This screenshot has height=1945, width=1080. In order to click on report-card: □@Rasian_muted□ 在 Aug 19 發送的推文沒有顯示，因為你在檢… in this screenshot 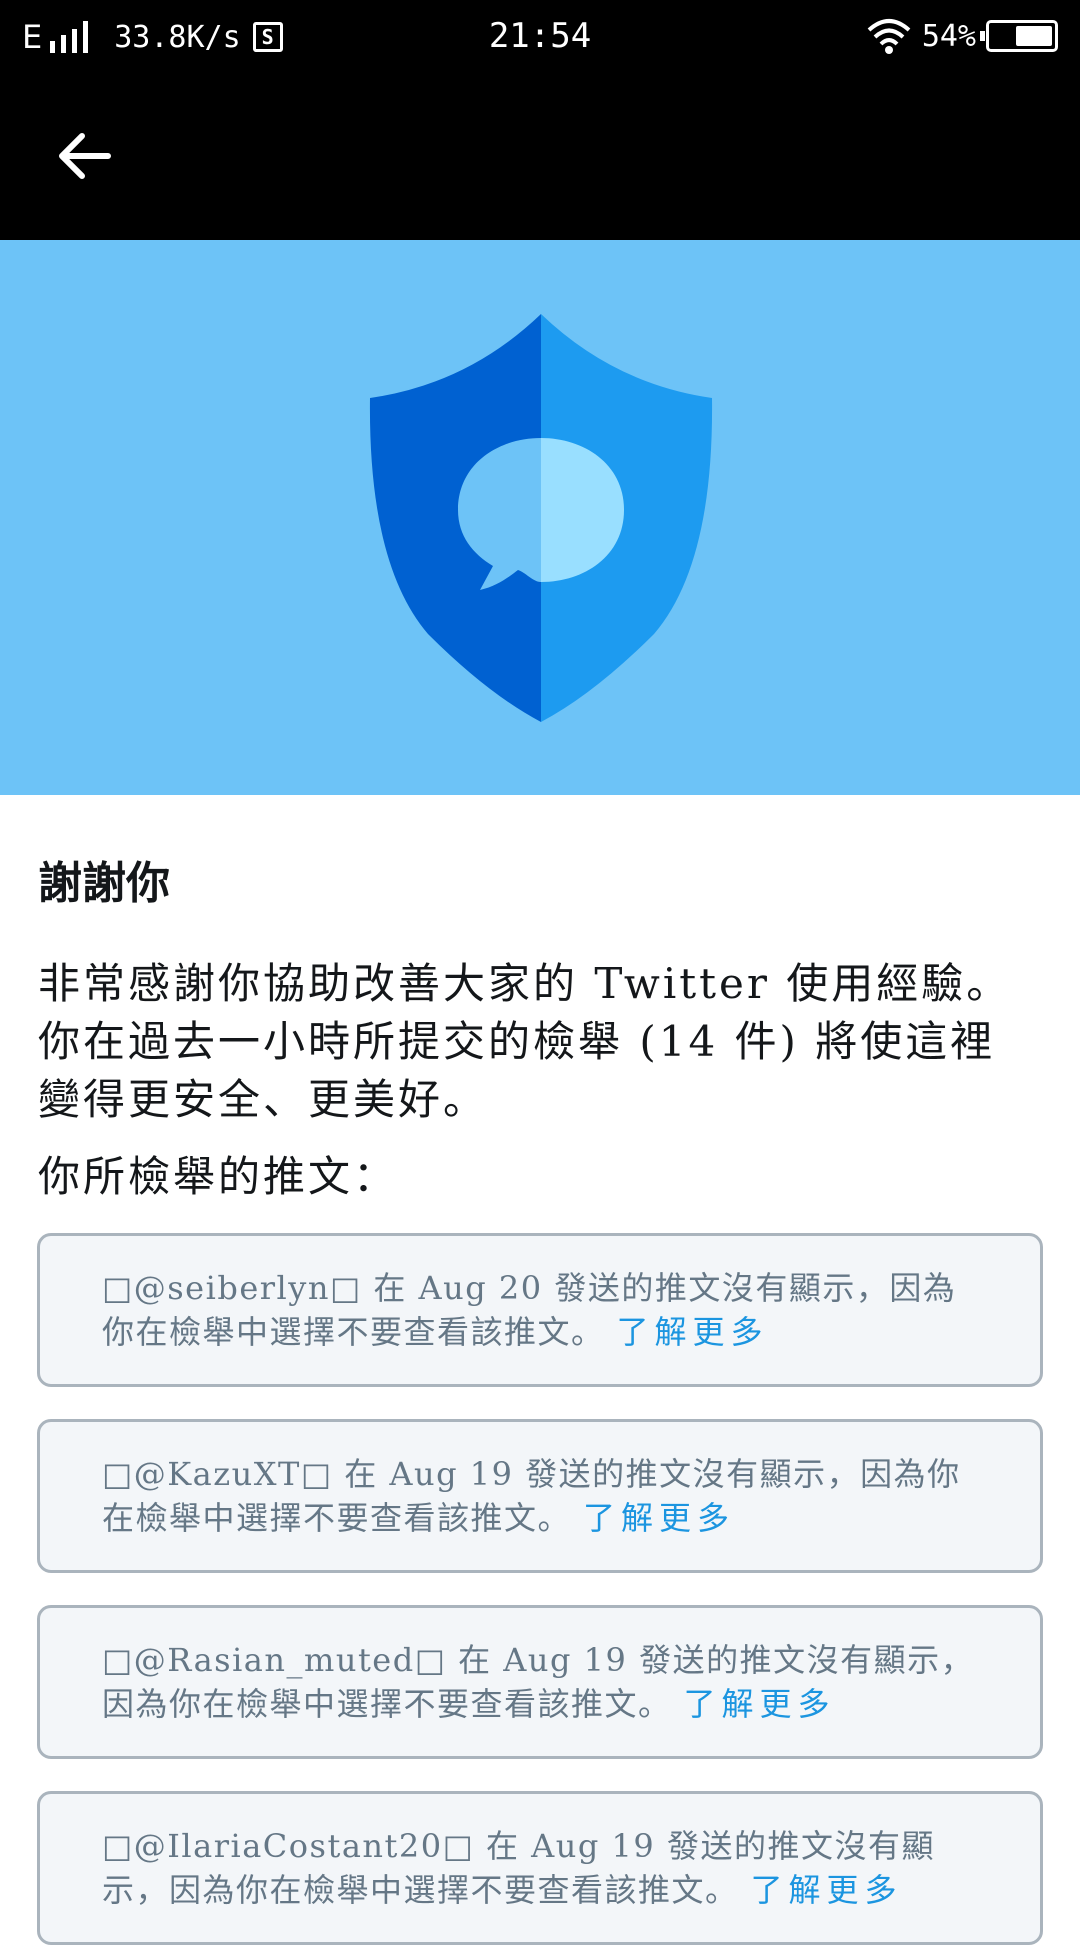, I will do `click(540, 1682)`.